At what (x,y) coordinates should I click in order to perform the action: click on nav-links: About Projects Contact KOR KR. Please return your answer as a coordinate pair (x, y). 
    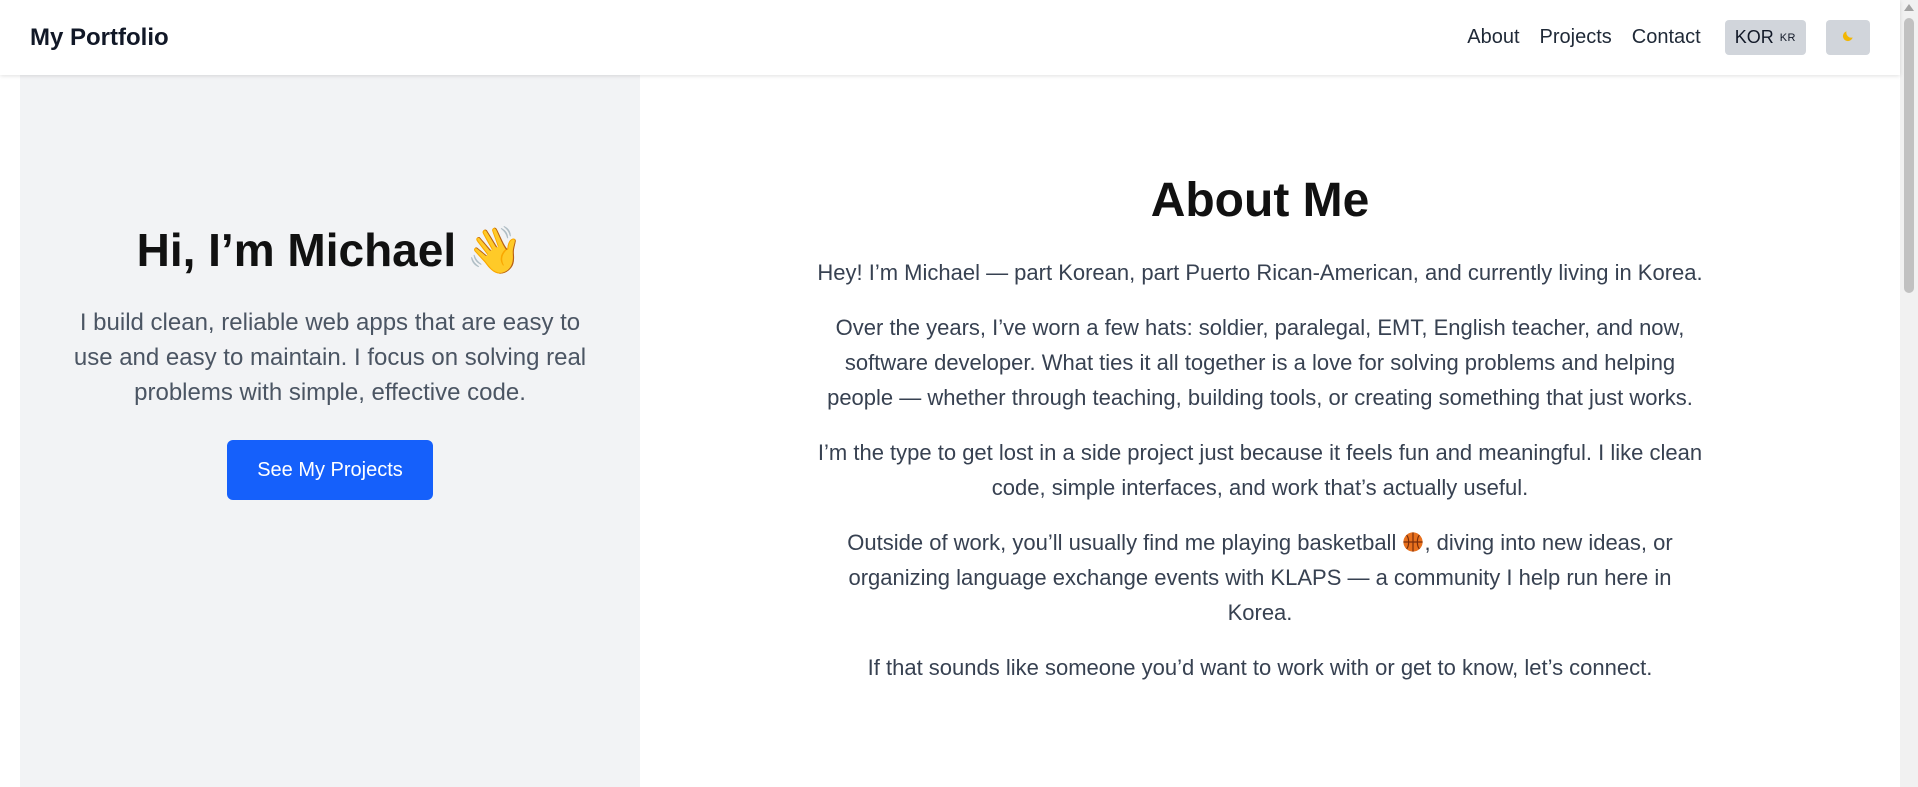
    Looking at the image, I should click on (1668, 37).